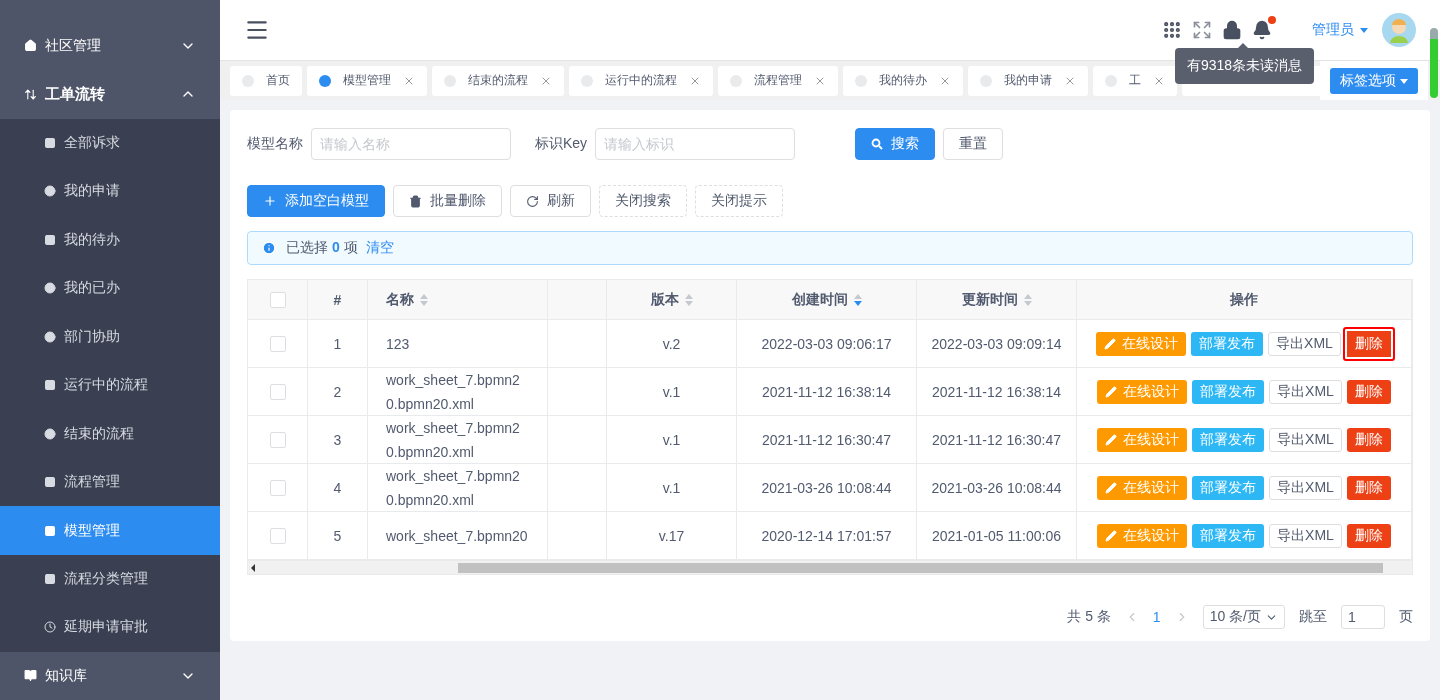 The image size is (1440, 700). What do you see at coordinates (997, 300) in the screenshot?
I see `column-header: 更新时间` at bounding box center [997, 300].